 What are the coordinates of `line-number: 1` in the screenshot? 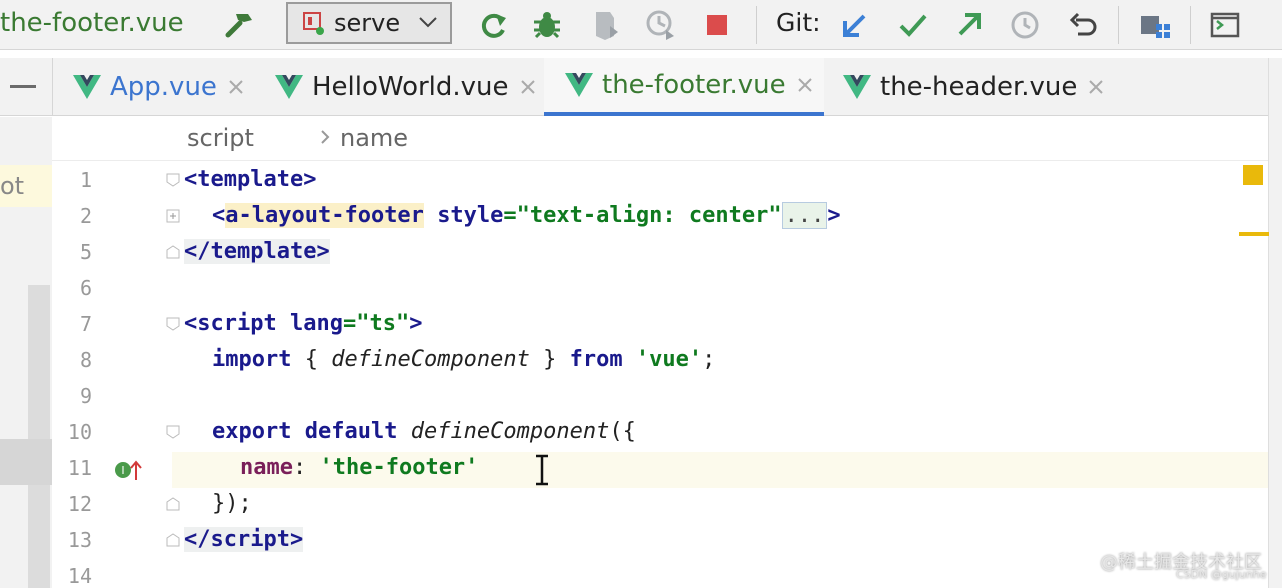 It's located at (85, 180).